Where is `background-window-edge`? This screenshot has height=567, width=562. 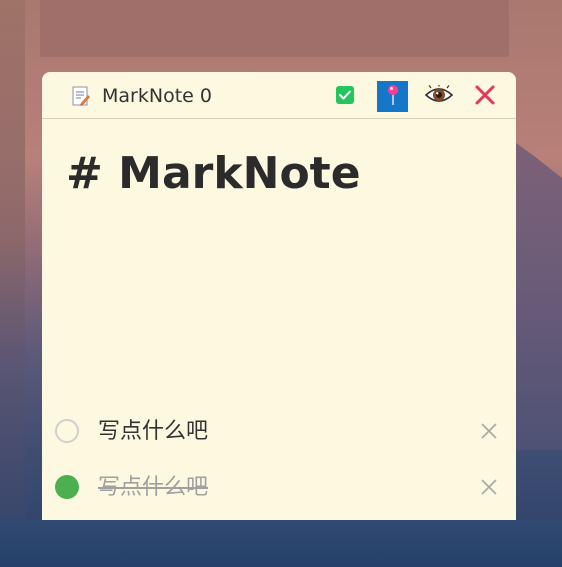
background-window-edge is located at coordinates (12, 260).